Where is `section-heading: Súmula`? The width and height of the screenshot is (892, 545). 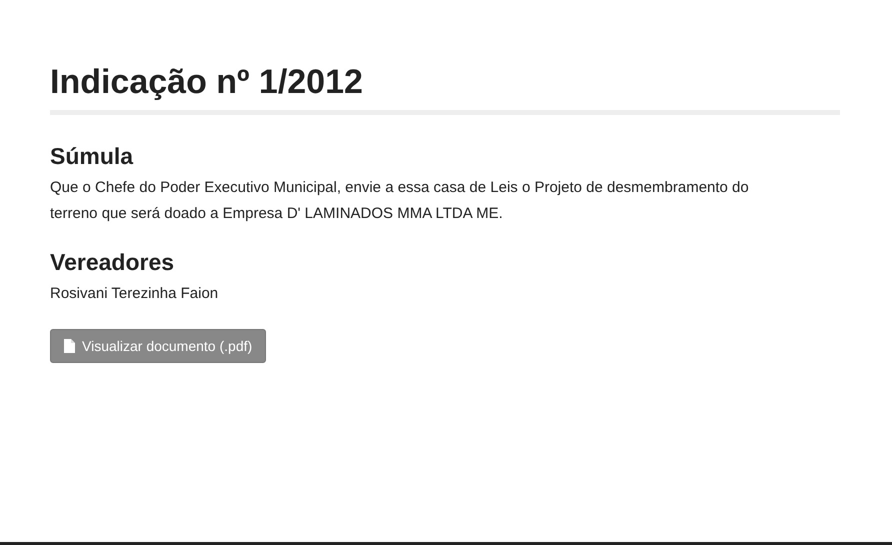 section-heading: Súmula is located at coordinates (92, 156).